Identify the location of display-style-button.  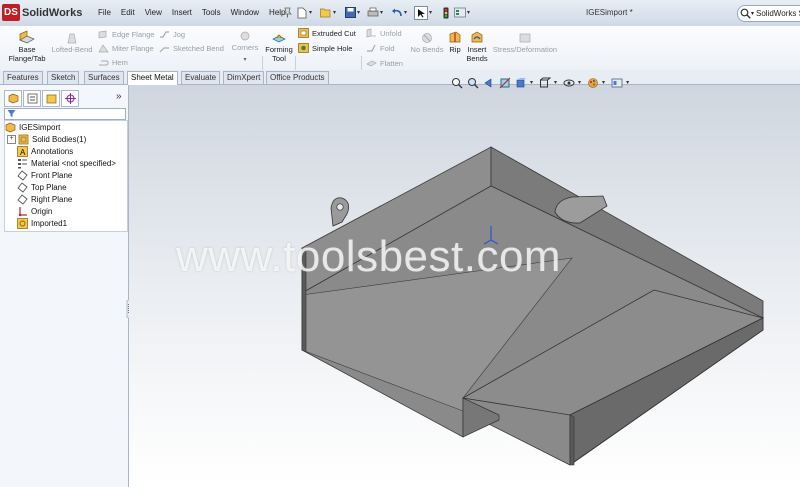
(545, 82).